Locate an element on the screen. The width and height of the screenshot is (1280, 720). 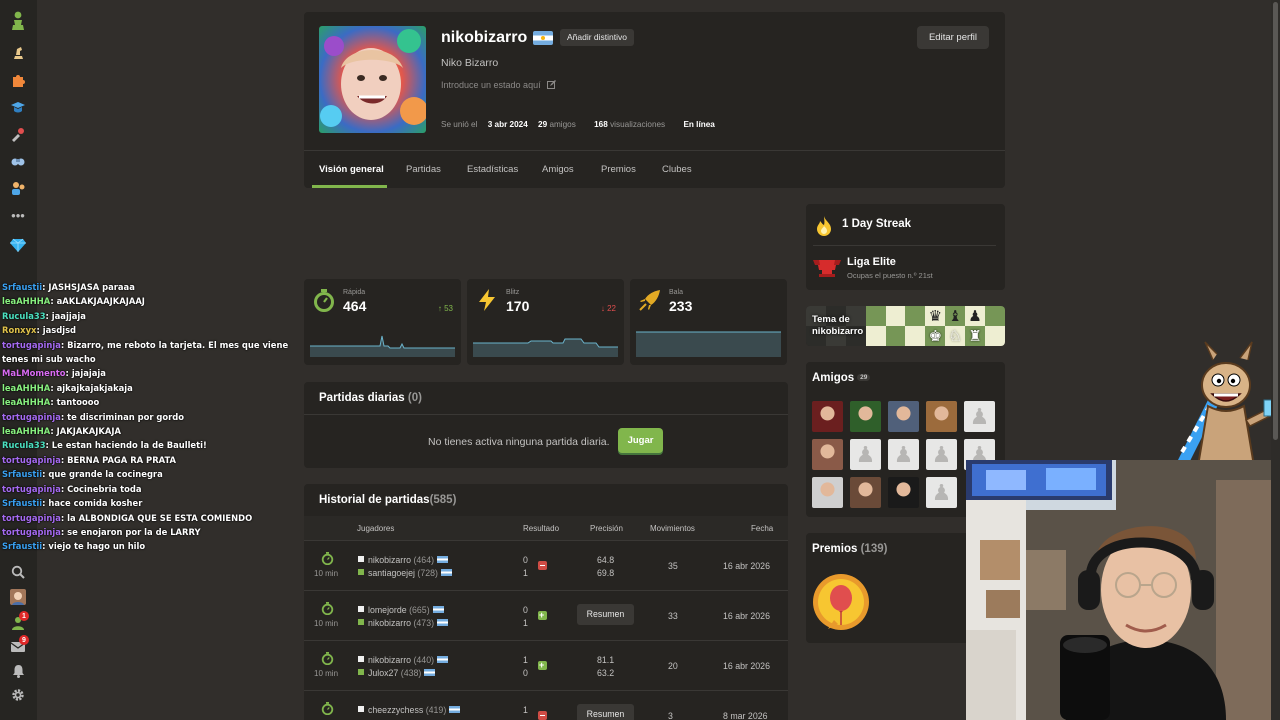
league-title: Liga Elite is located at coordinates (871, 262).